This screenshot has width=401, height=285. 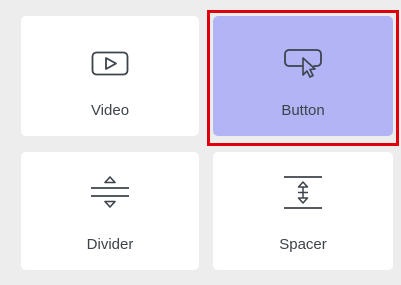 What do you see at coordinates (110, 244) in the screenshot?
I see `block-label: Divider` at bounding box center [110, 244].